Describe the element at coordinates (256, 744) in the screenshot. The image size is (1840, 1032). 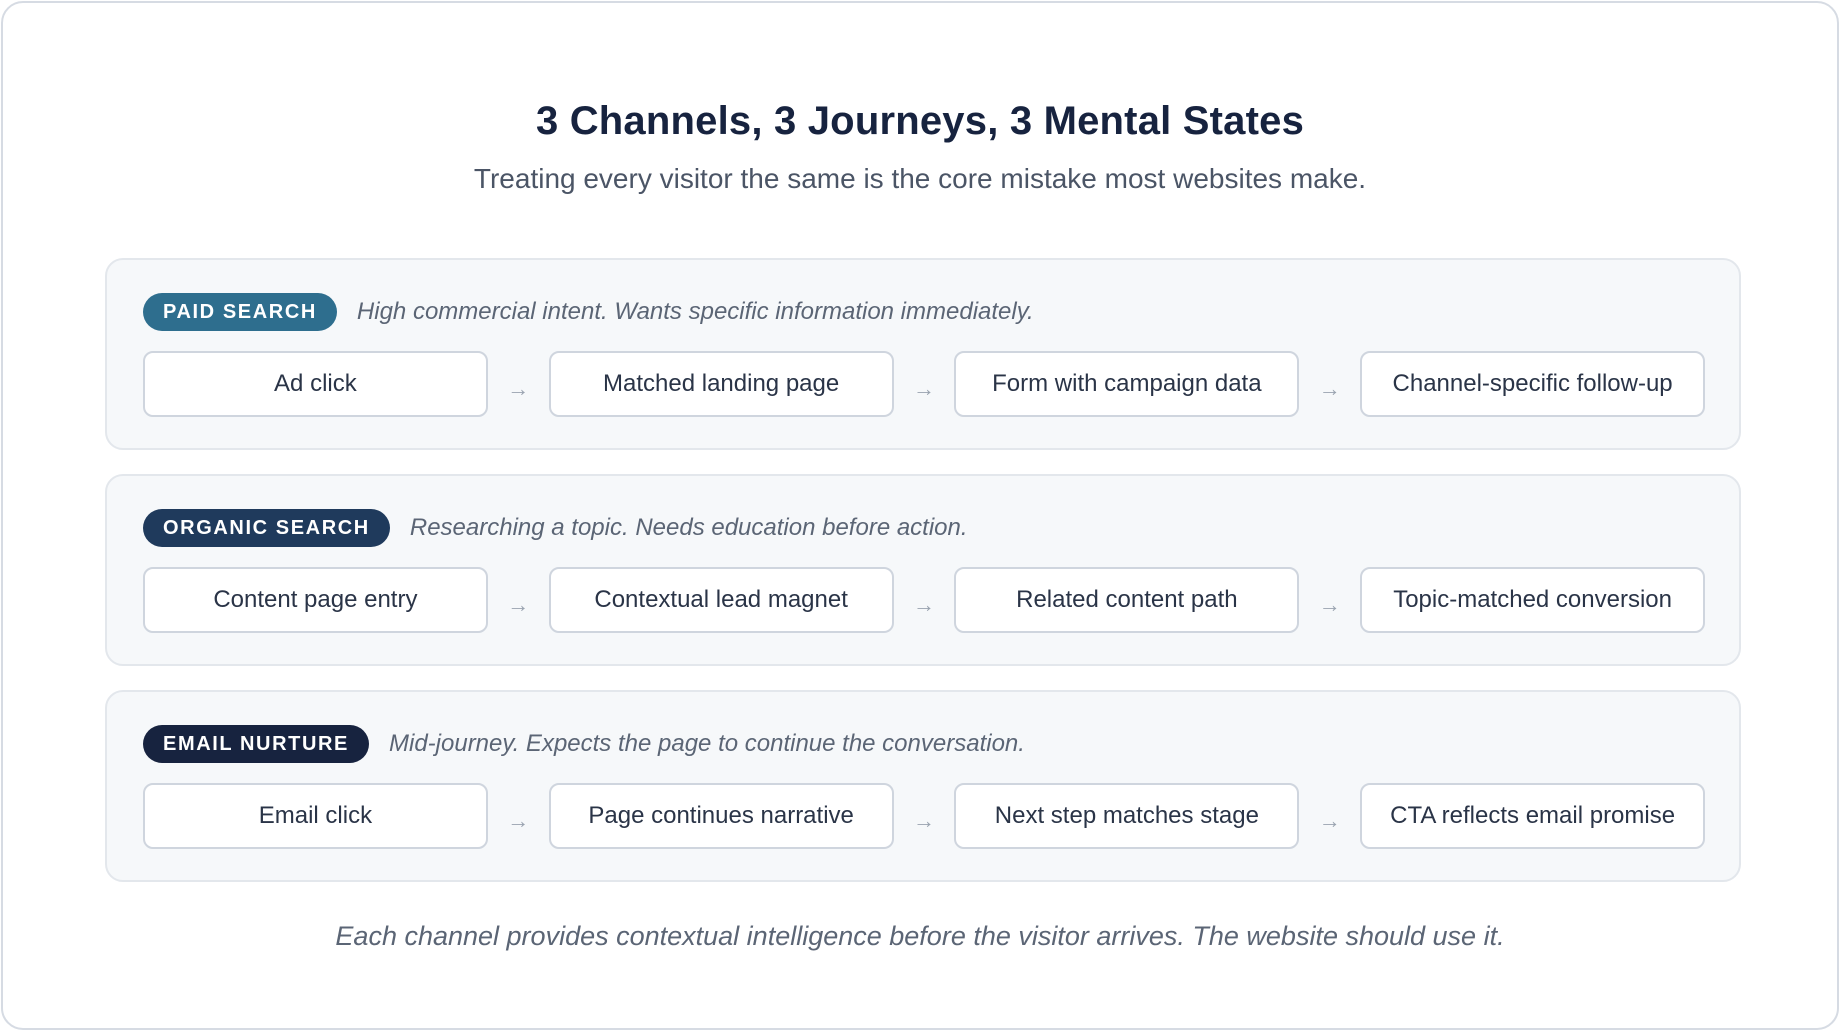
I see `channel-badge: EMAIL NURTURE` at that location.